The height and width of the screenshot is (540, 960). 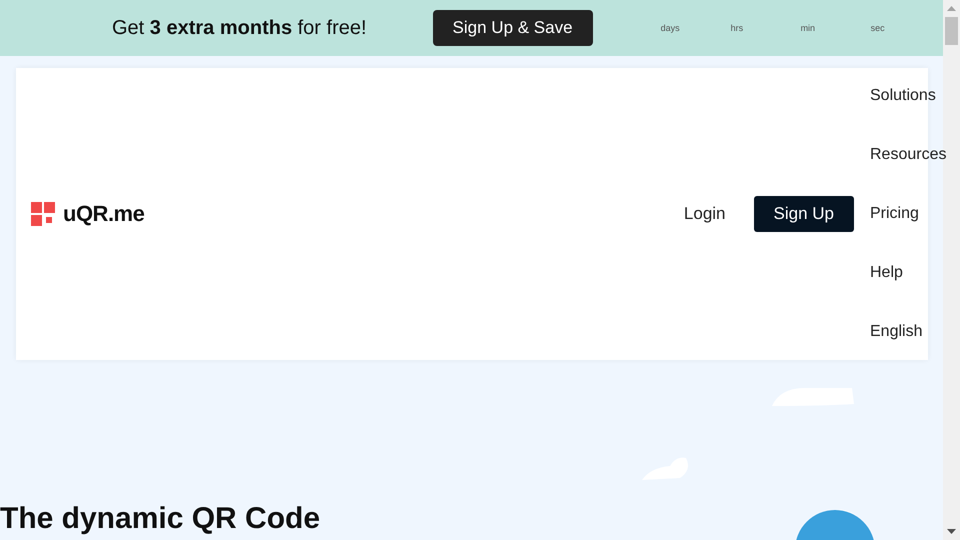 What do you see at coordinates (808, 28) in the screenshot?
I see `countdown-label: min` at bounding box center [808, 28].